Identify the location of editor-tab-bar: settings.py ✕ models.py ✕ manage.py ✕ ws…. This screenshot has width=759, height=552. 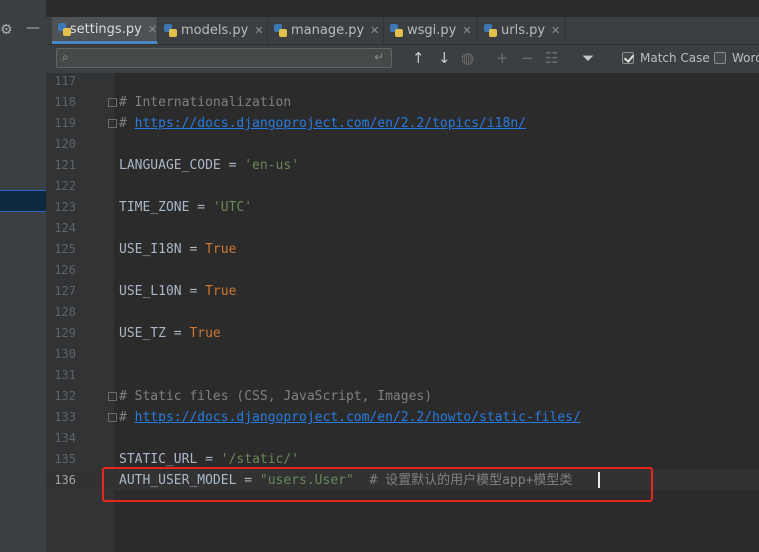
(402, 31).